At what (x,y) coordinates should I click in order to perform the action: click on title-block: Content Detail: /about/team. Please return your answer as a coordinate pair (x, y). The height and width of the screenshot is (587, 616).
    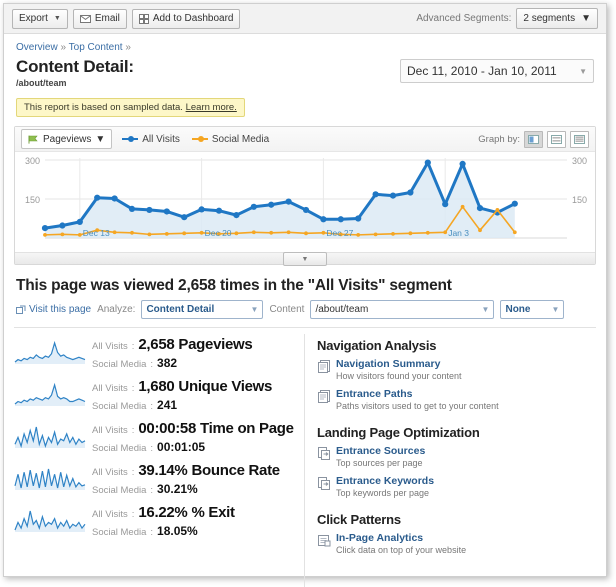
    Looking at the image, I should click on (208, 72).